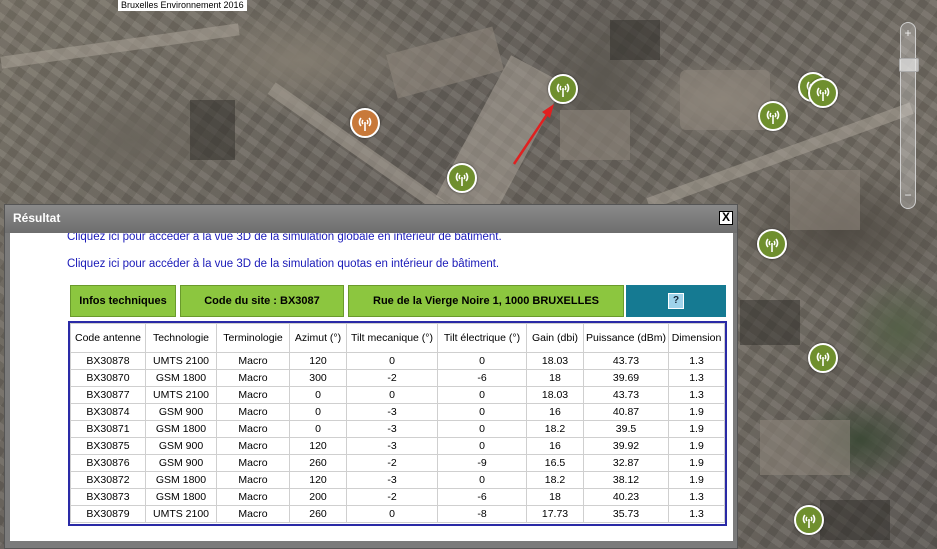 Image resolution: width=937 pixels, height=549 pixels. I want to click on info-techniques-label: Infos techniques, so click(123, 301).